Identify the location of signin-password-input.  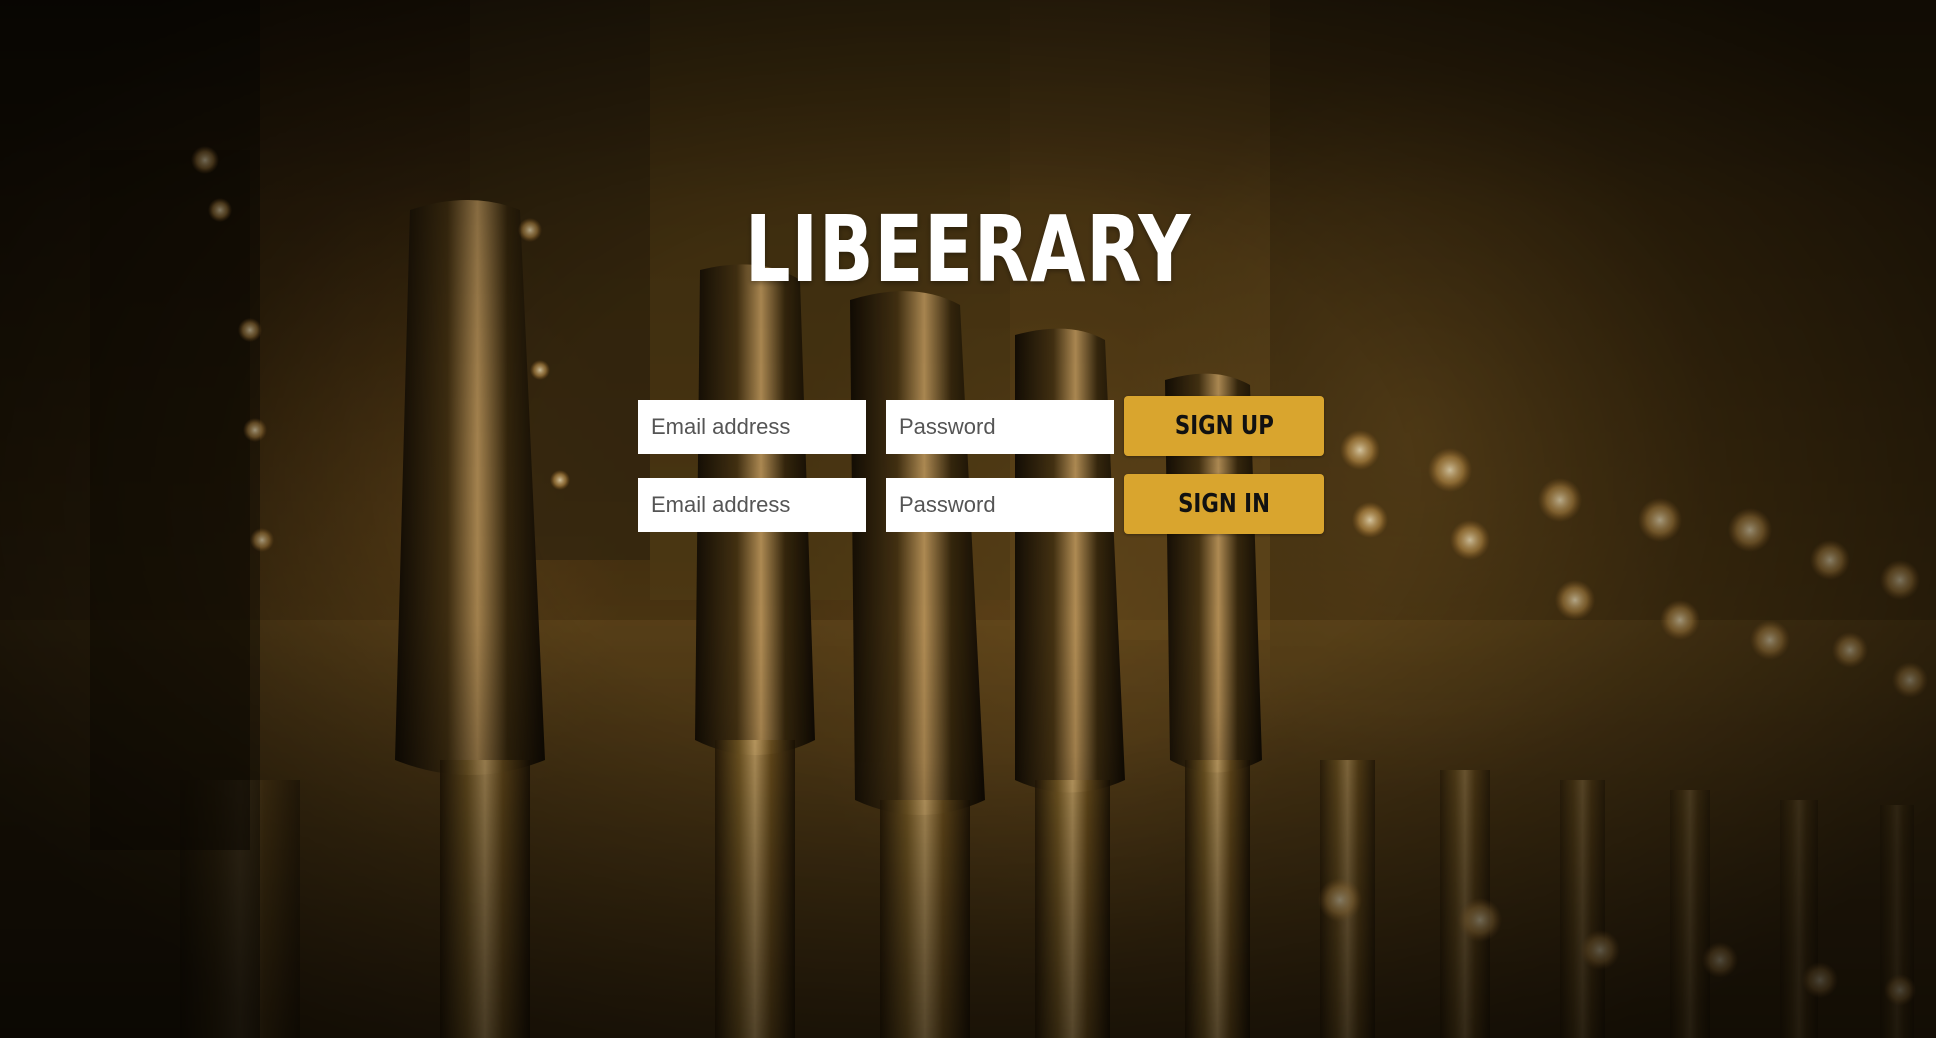
(1000, 505).